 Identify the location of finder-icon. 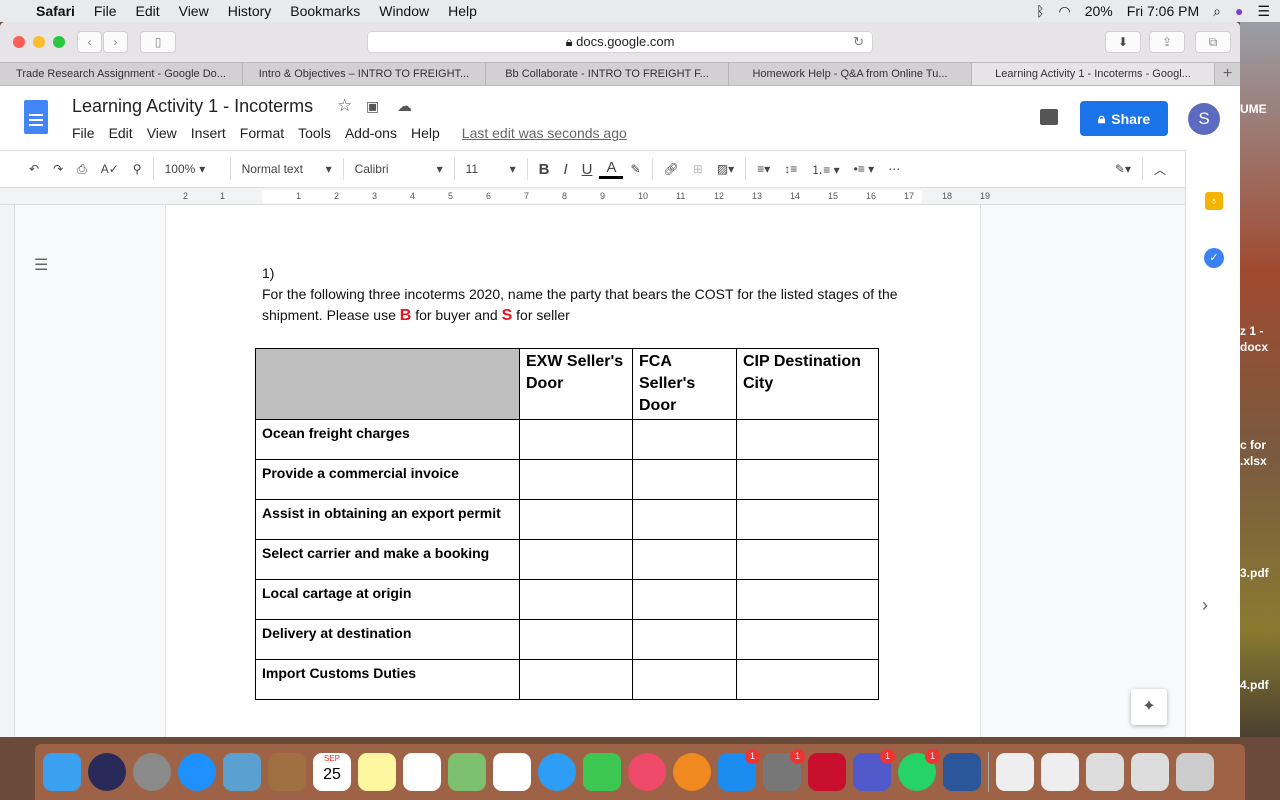
(62, 772).